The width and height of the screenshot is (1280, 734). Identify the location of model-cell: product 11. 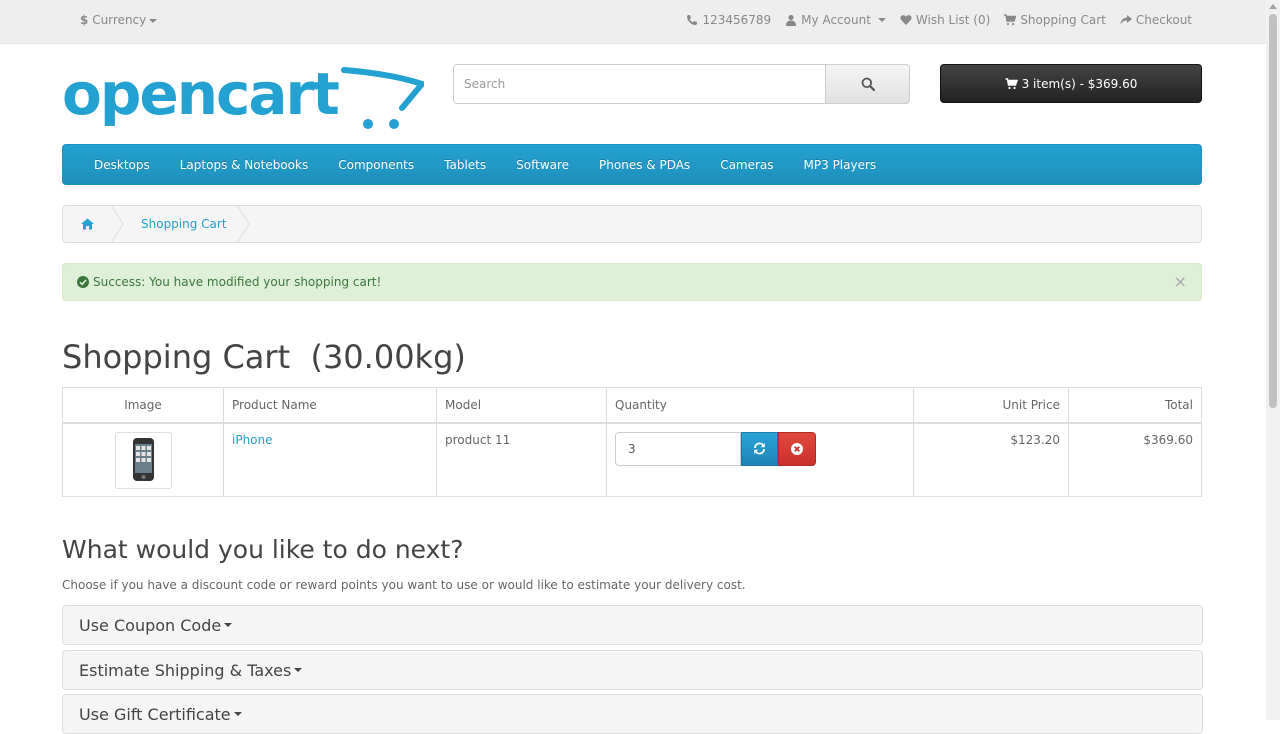
(521, 459).